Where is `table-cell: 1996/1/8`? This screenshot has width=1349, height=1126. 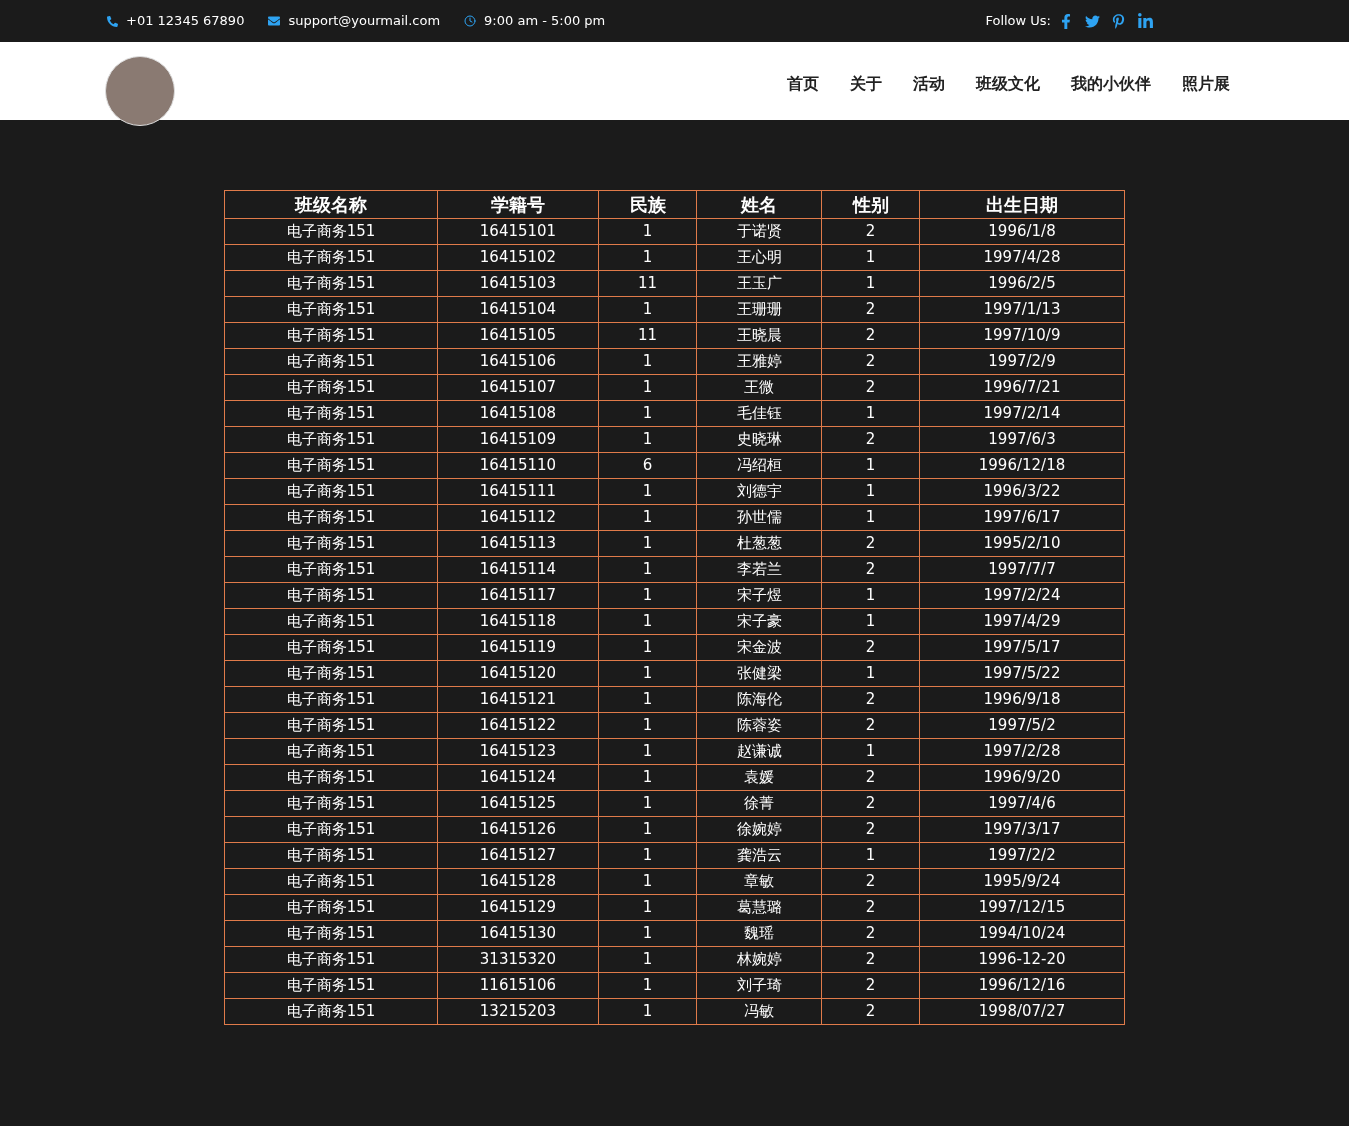 table-cell: 1996/1/8 is located at coordinates (1022, 231).